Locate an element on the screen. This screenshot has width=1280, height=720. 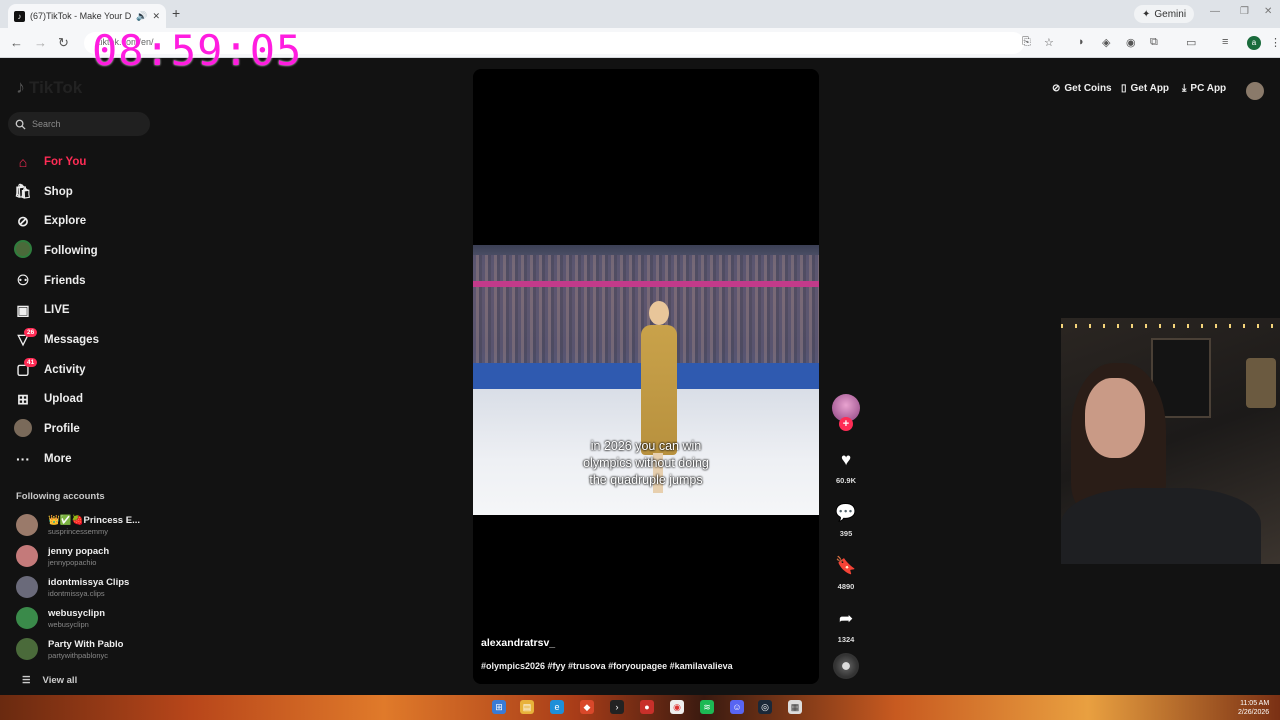
restore-icon: ❐ is located at coordinates (1244, 11).